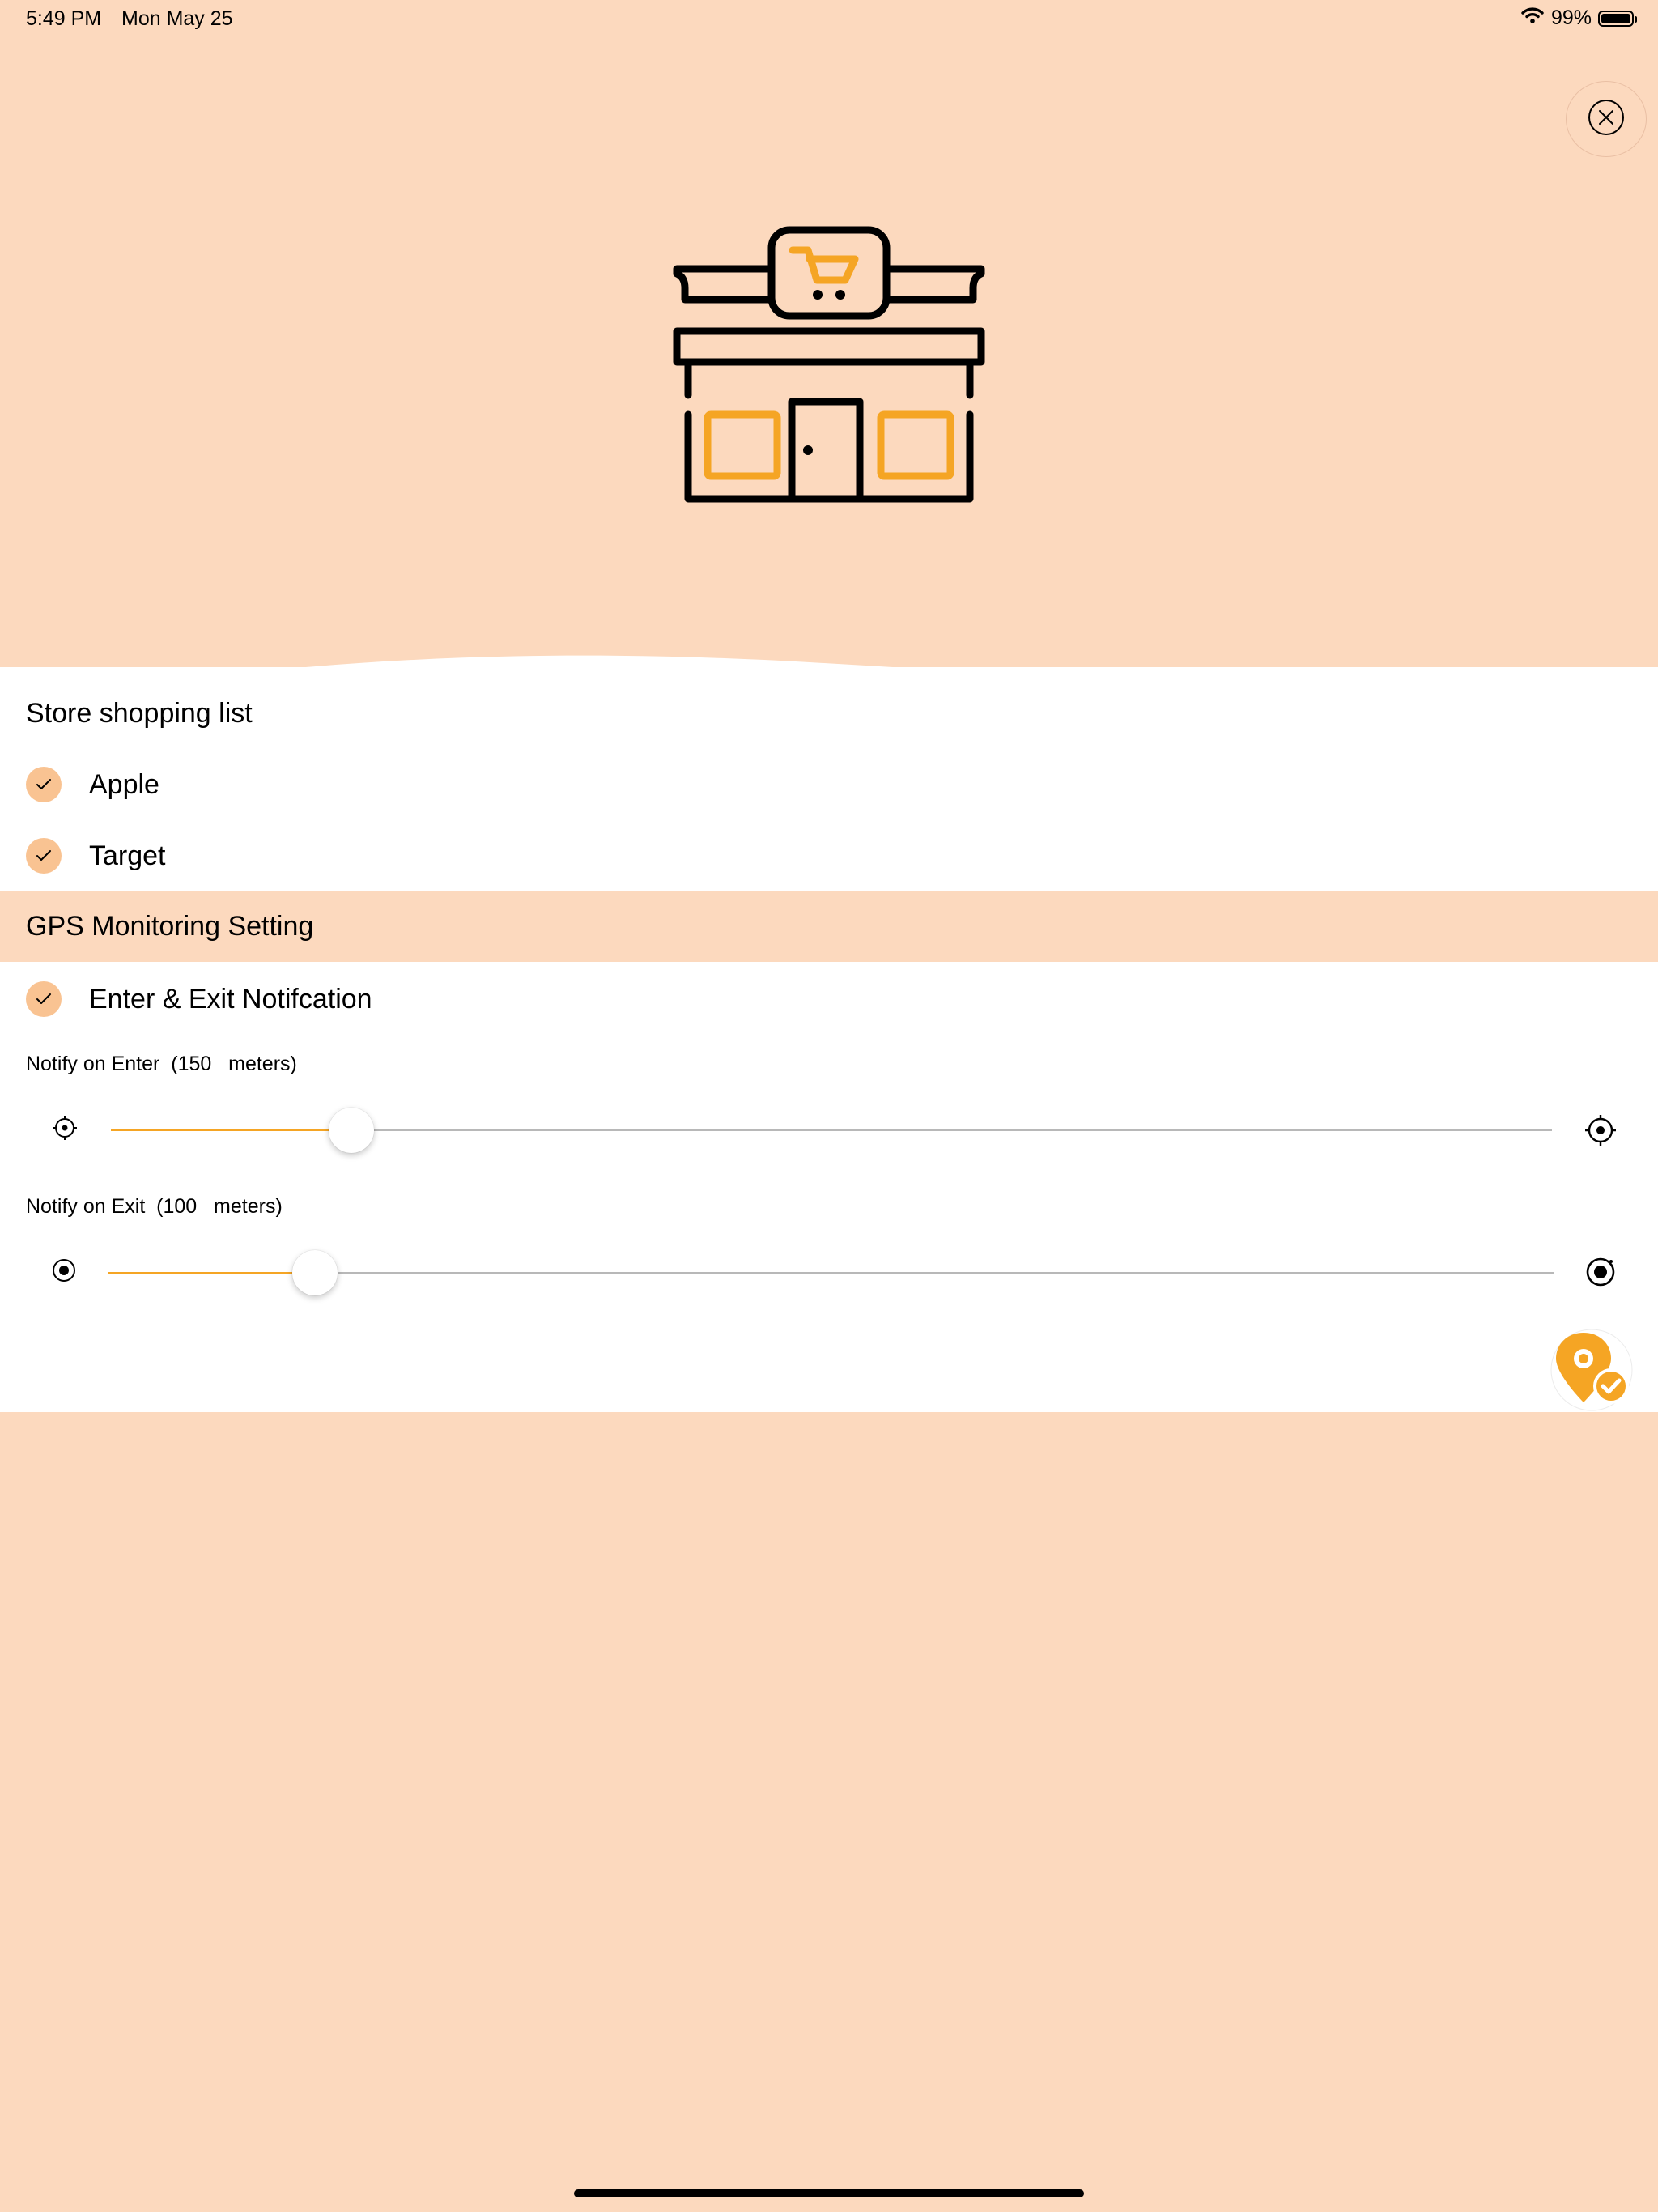 The width and height of the screenshot is (1658, 2212). Describe the element at coordinates (829, 19) in the screenshot. I see `status-bar: 5:49 PM Mon May 25 99%` at that location.